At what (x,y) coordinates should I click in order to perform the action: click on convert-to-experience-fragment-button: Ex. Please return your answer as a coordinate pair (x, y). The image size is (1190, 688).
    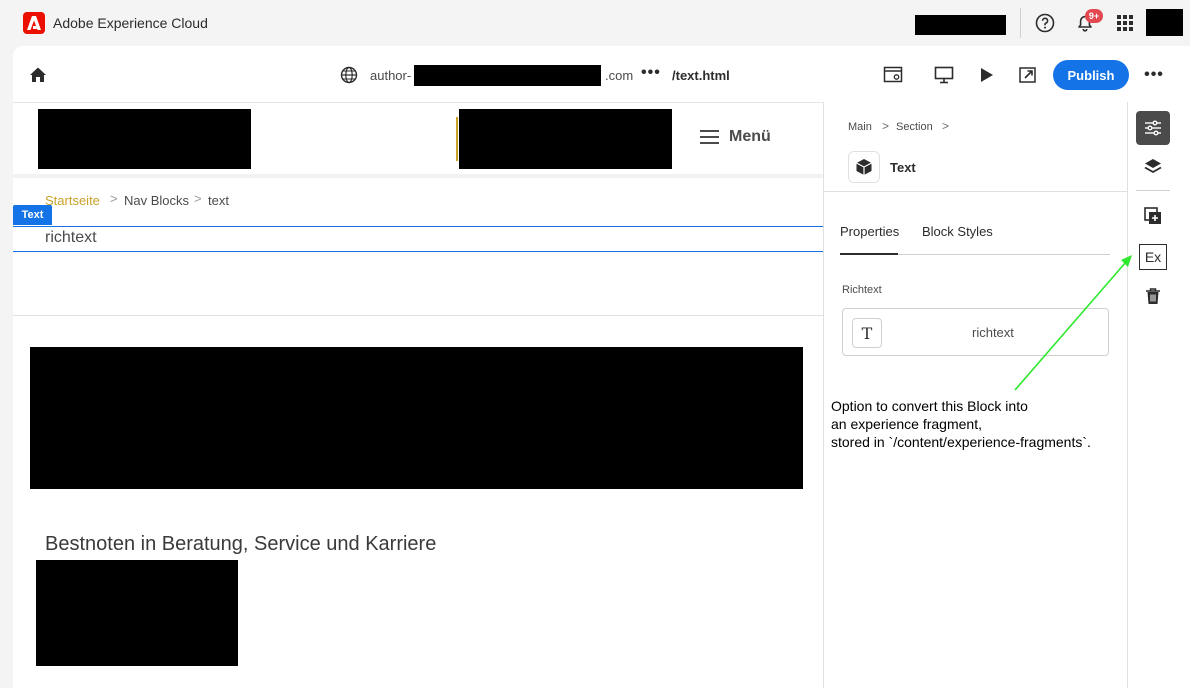
    Looking at the image, I should click on (1153, 257).